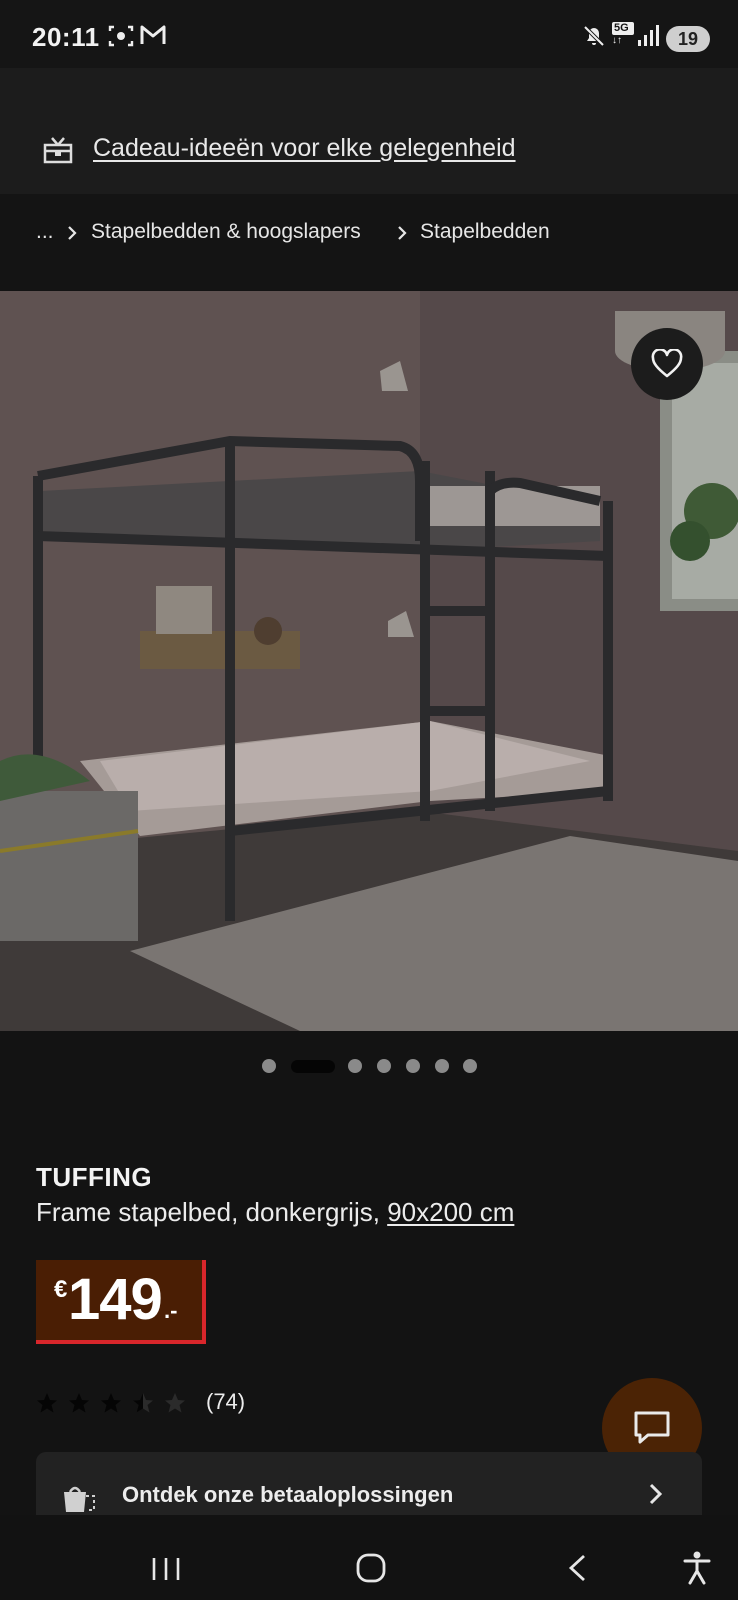 The height and width of the screenshot is (1600, 738). What do you see at coordinates (79, 1499) in the screenshot?
I see `shopping-bag-icon` at bounding box center [79, 1499].